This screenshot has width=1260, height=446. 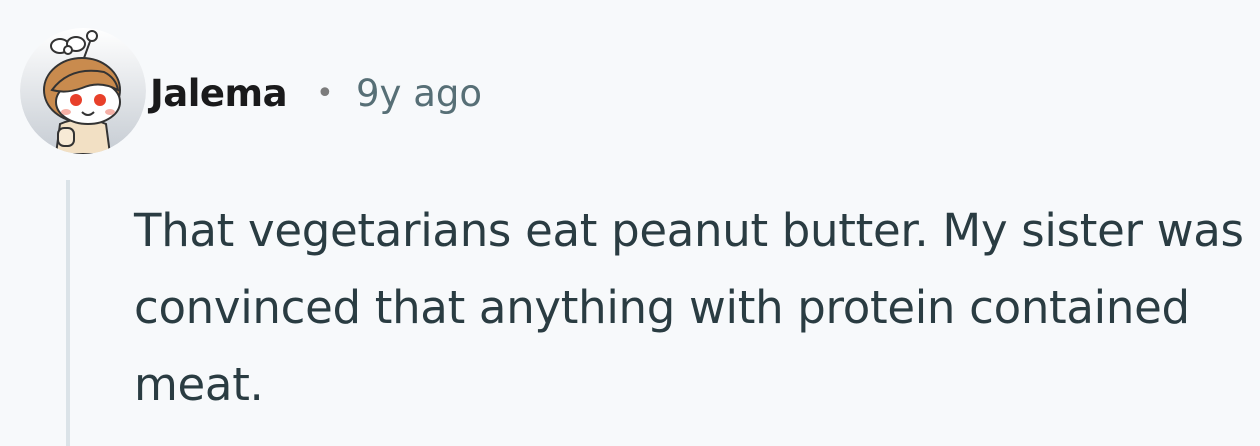 I want to click on snoo-avatar-icon, so click(x=83, y=91).